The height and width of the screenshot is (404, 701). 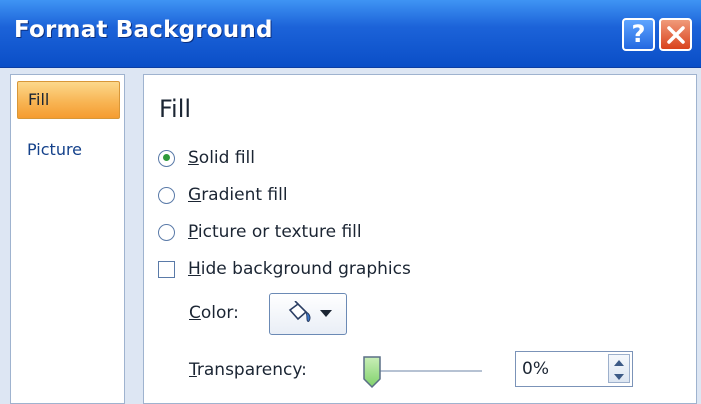 What do you see at coordinates (326, 313) in the screenshot?
I see `chevron-down-icon` at bounding box center [326, 313].